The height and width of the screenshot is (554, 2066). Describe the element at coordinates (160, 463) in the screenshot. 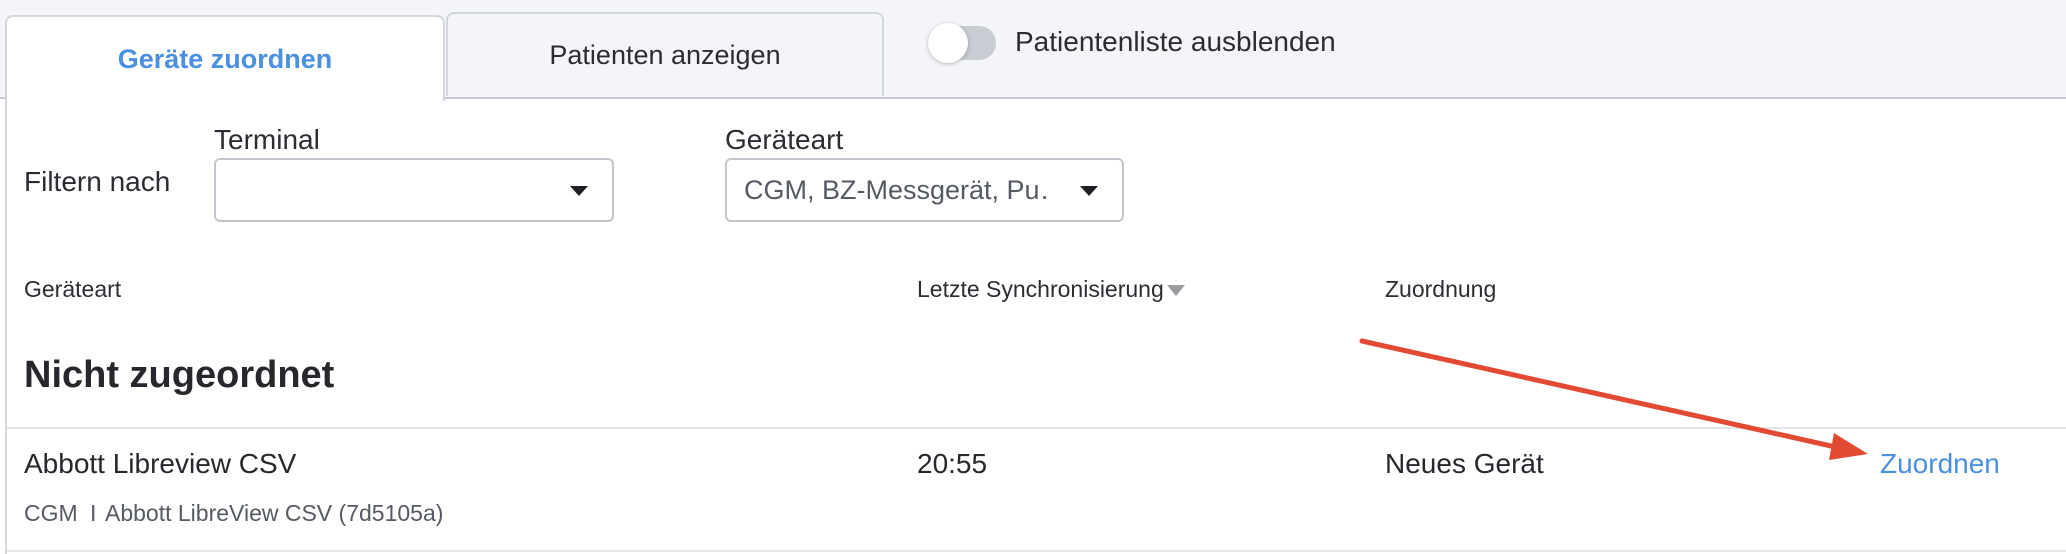

I see `device-name: Abbott Libreview CSV` at that location.